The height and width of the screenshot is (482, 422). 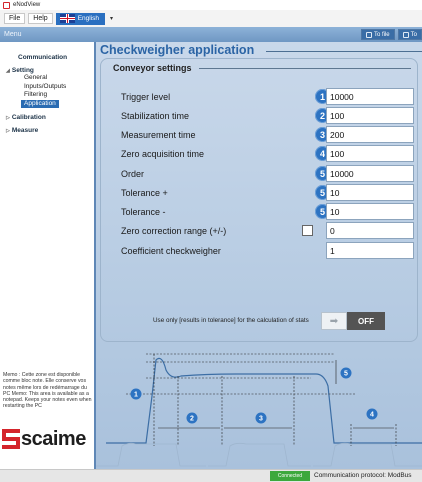 What do you see at coordinates (15, 18) in the screenshot?
I see `menu-file: File` at bounding box center [15, 18].